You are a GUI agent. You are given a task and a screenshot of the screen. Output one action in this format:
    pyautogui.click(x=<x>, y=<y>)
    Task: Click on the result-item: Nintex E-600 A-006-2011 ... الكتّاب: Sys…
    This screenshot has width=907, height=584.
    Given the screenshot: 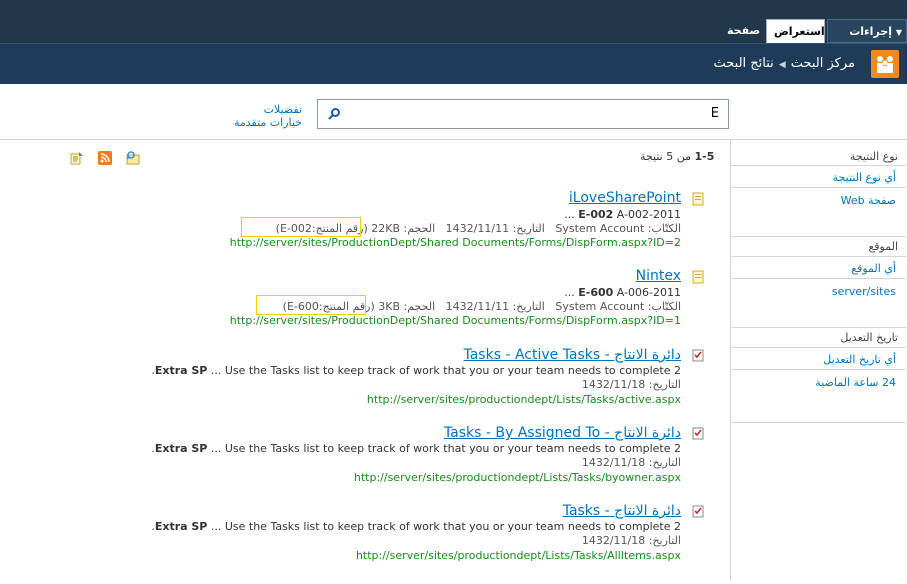 What is the action you would take?
    pyautogui.click(x=364, y=309)
    